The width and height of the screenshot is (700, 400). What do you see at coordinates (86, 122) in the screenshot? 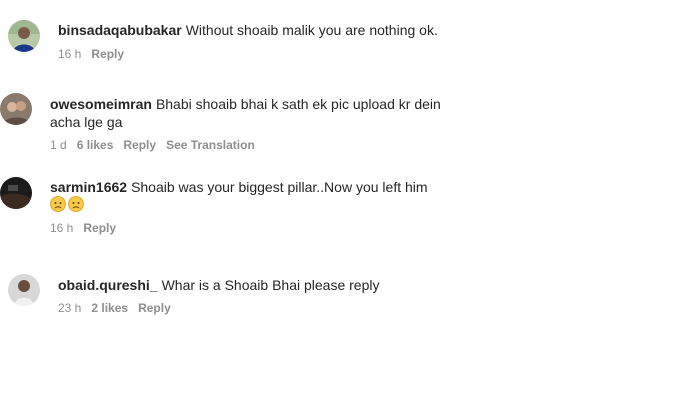
I see `comment-text-continued: acha lge ga` at bounding box center [86, 122].